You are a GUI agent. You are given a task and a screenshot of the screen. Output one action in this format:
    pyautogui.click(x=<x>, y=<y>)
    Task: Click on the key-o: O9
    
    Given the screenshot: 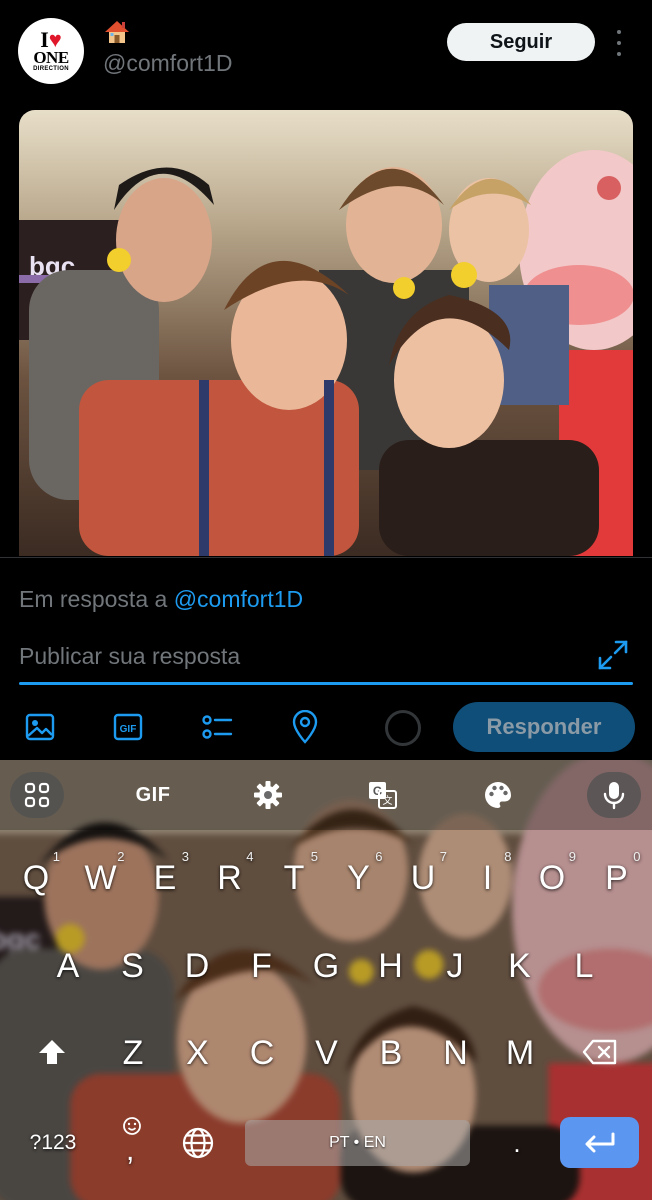 What is the action you would take?
    pyautogui.click(x=552, y=878)
    